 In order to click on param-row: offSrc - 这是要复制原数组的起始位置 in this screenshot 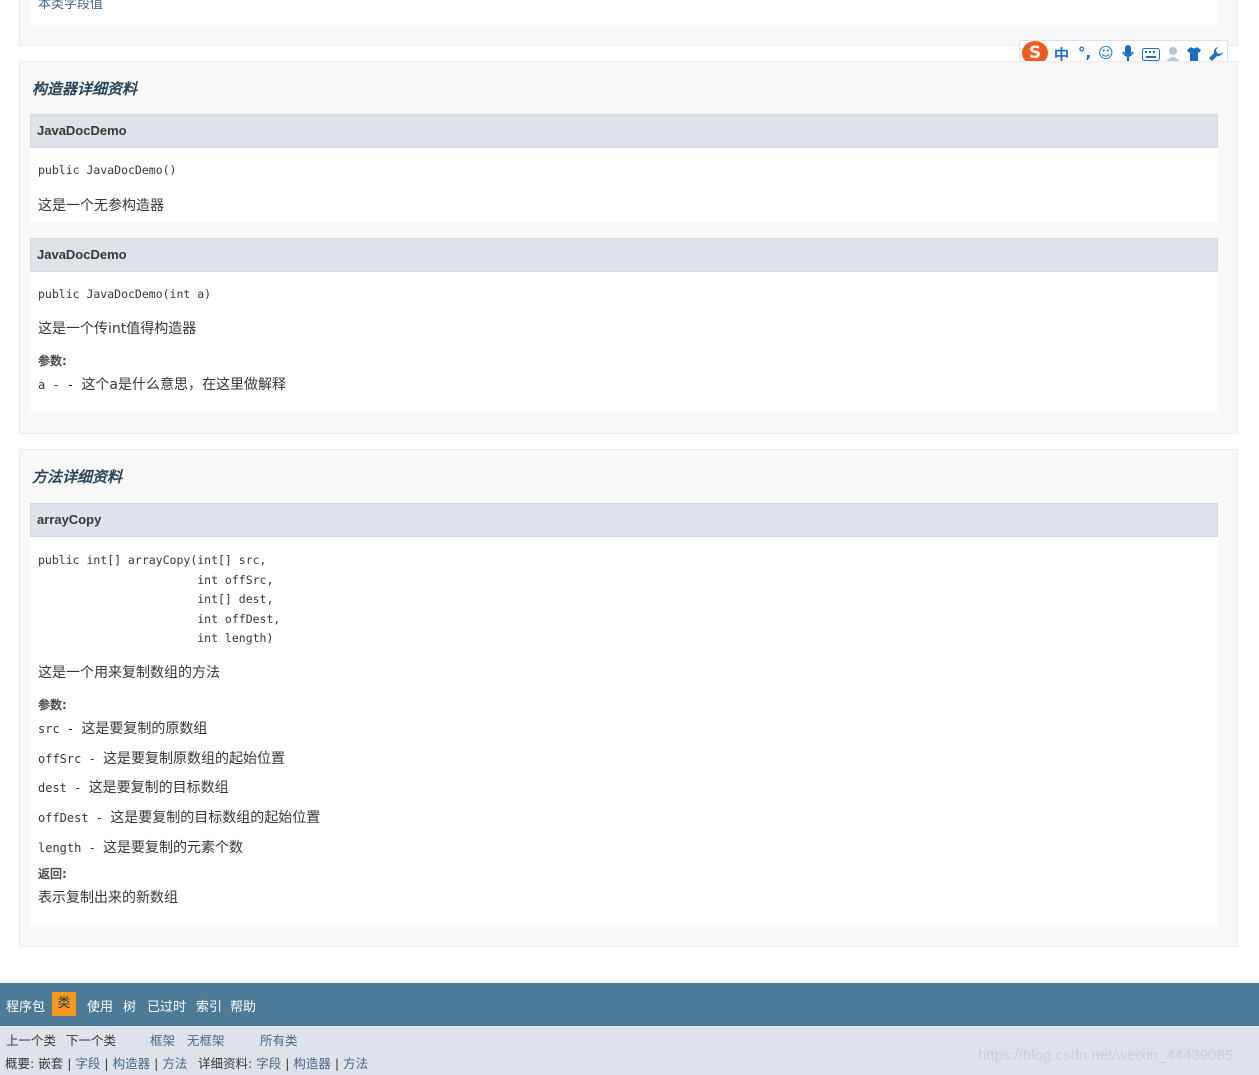, I will do `click(161, 758)`.